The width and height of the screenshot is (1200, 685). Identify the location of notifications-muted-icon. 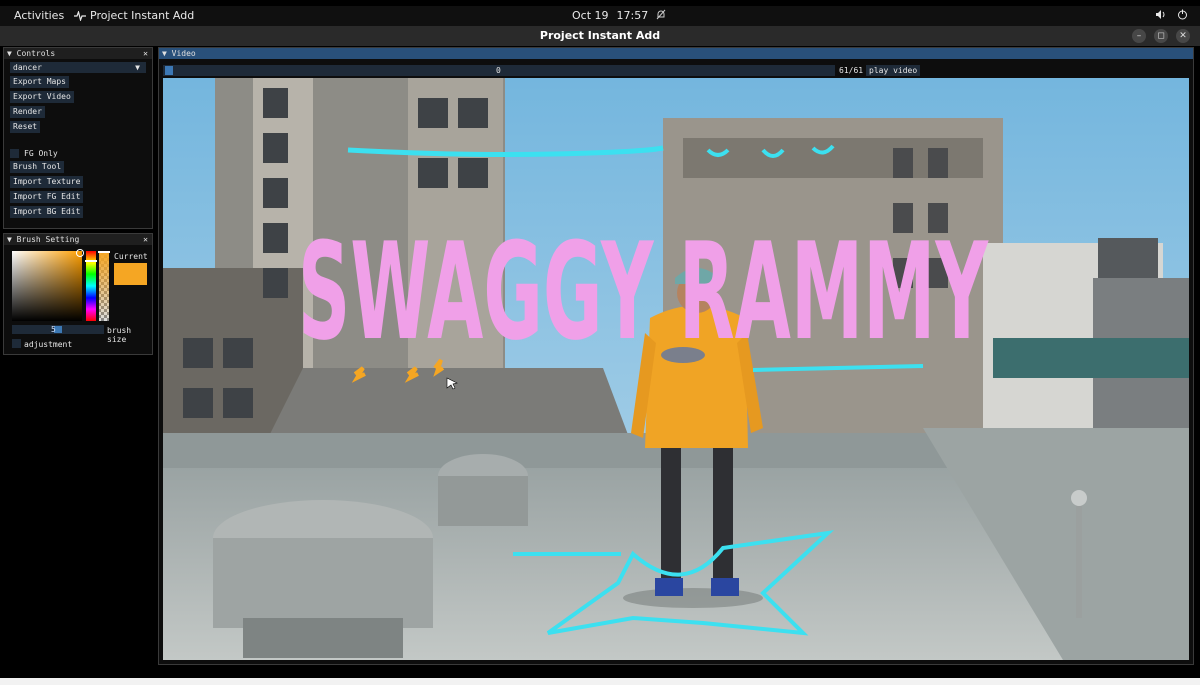
(661, 14).